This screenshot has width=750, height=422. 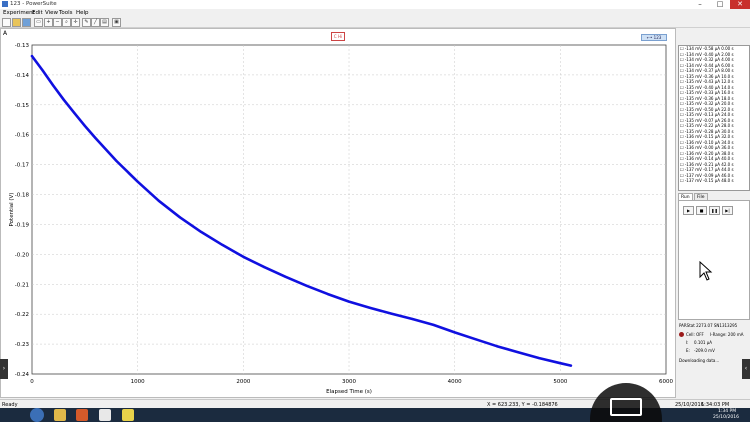 I want to click on x-tick-label: 0, so click(x=32, y=382).